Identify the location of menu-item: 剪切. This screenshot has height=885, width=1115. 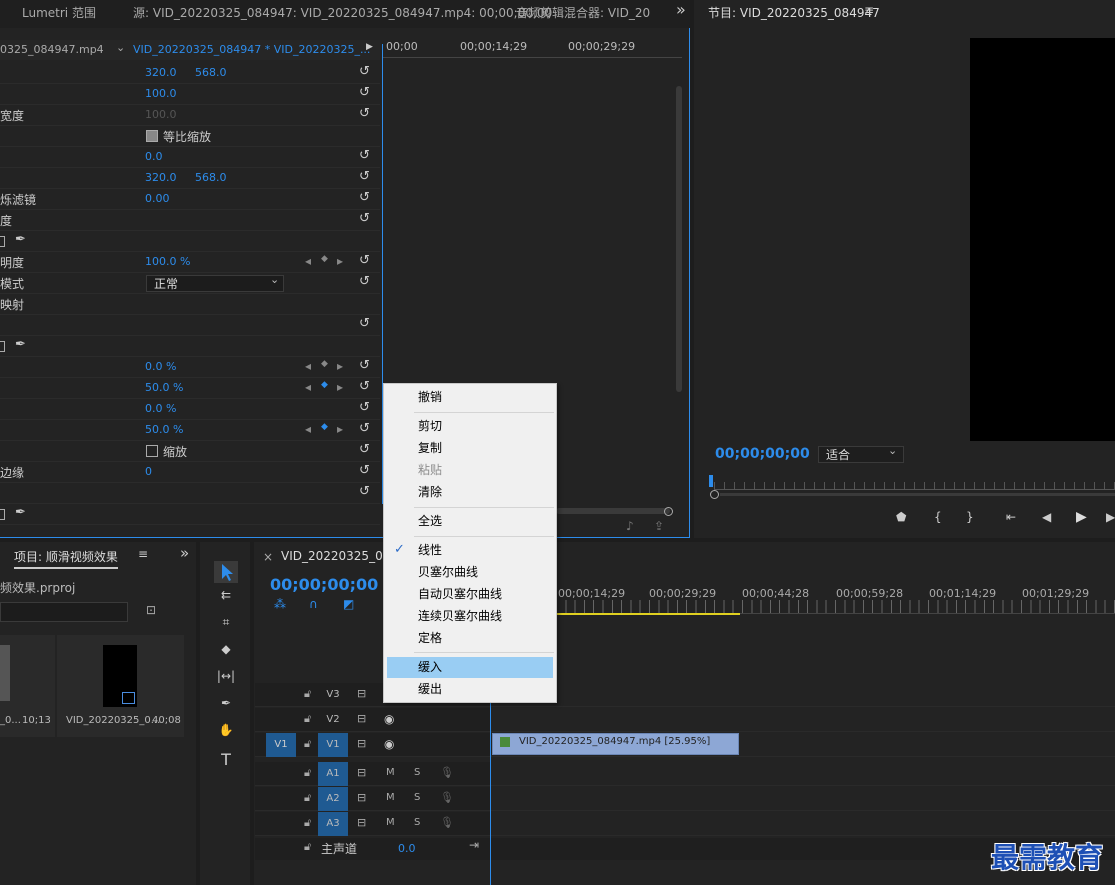
(470, 426).